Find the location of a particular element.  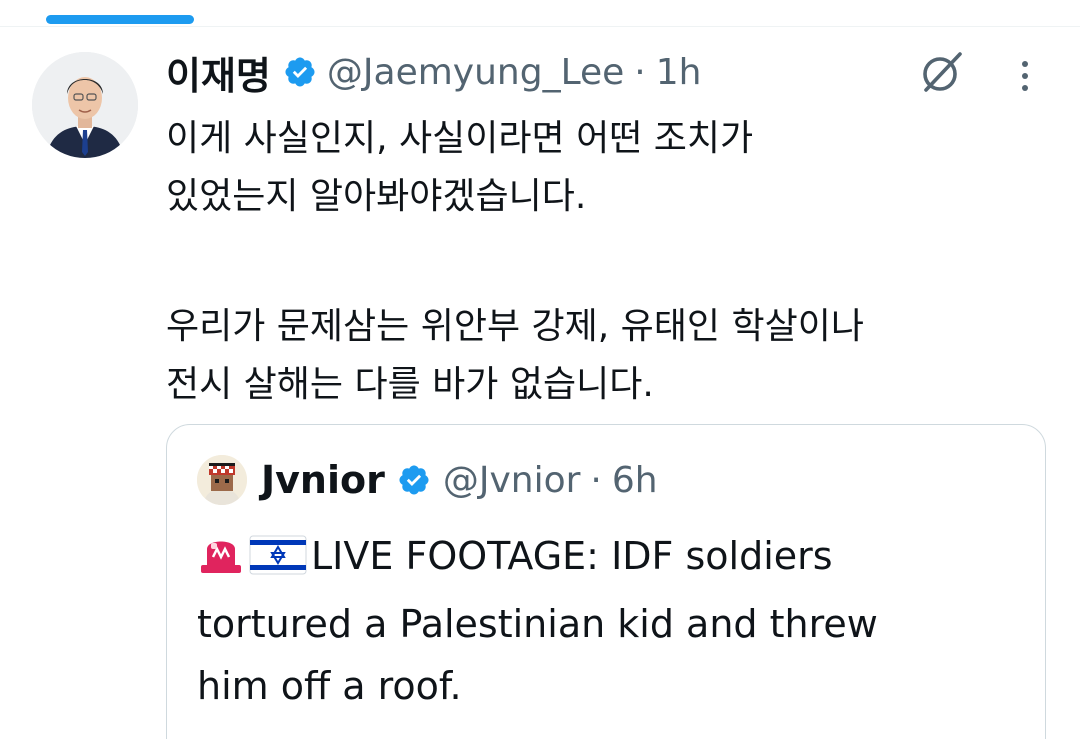

header-divider is located at coordinates (540, 26).